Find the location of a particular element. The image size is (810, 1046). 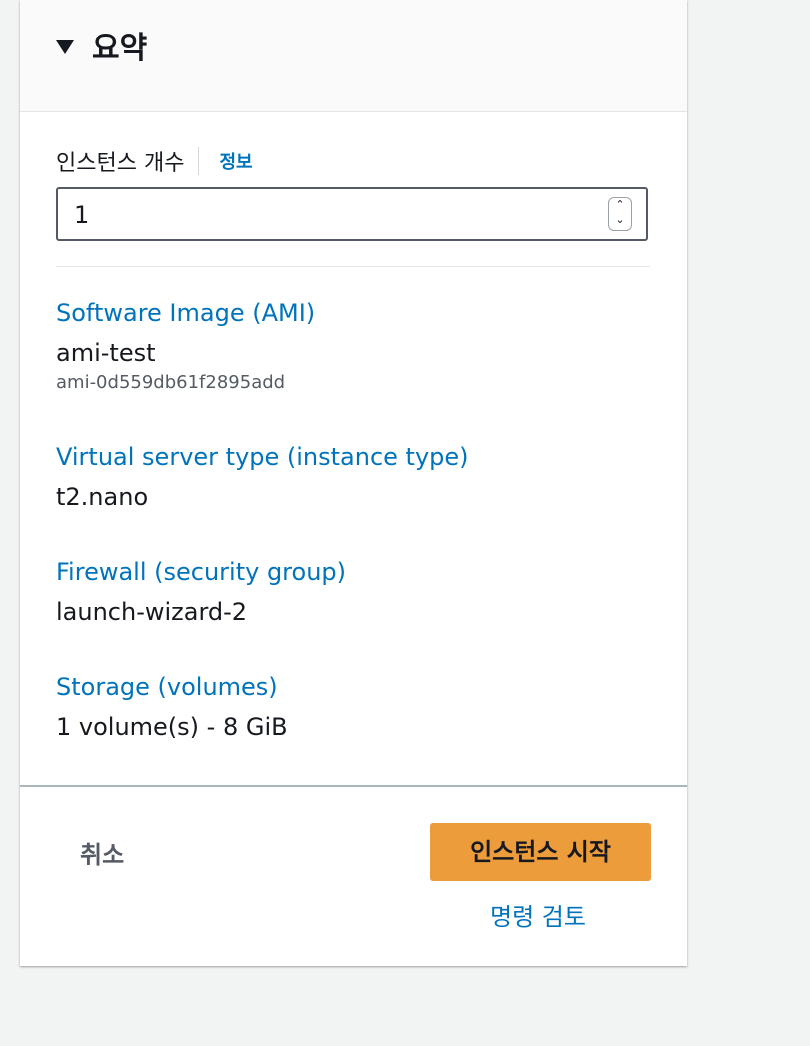

launch-instance-button: 인스턴스 시작 is located at coordinates (540, 852).